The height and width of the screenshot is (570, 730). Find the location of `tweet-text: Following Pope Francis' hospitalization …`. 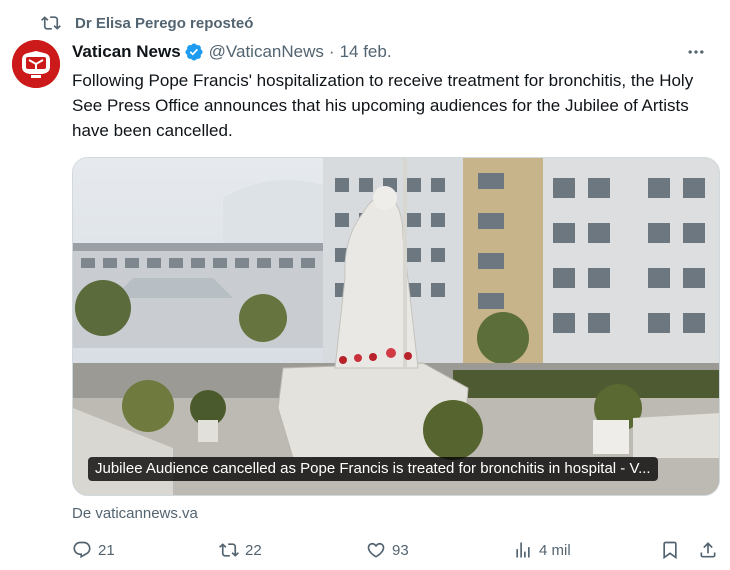

tweet-text: Following Pope Francis' hospitalization … is located at coordinates (383, 105).